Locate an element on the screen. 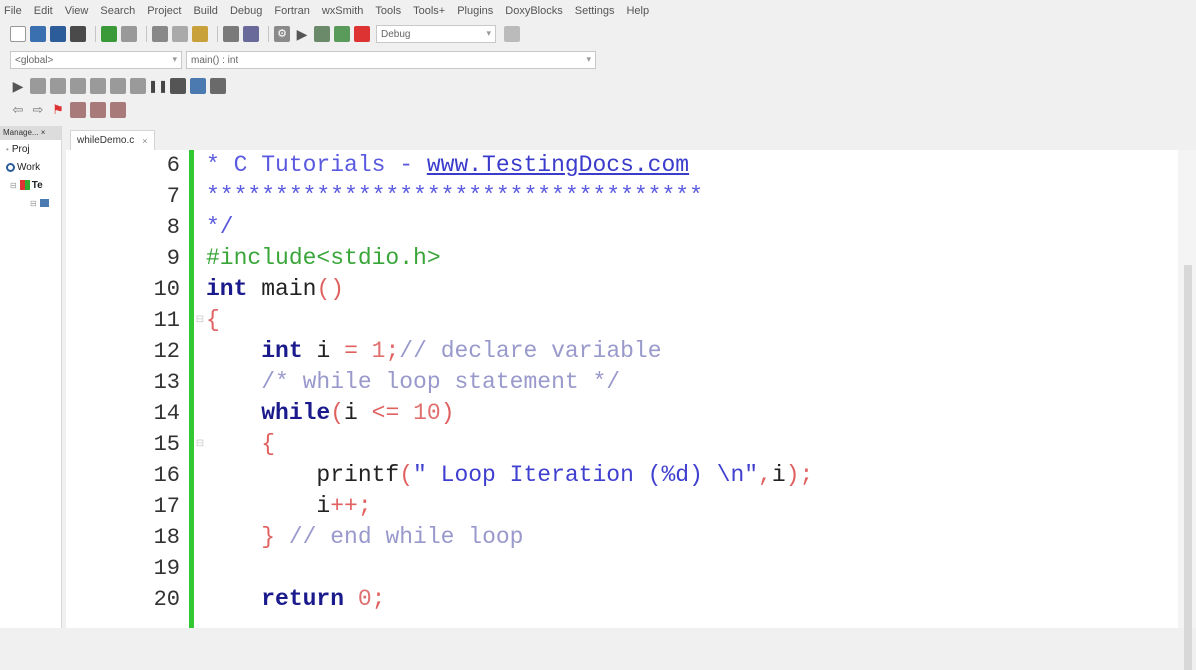 Image resolution: width=1196 pixels, height=670 pixels. tab-whiledemo-c: whileDemo.c × is located at coordinates (112, 140).